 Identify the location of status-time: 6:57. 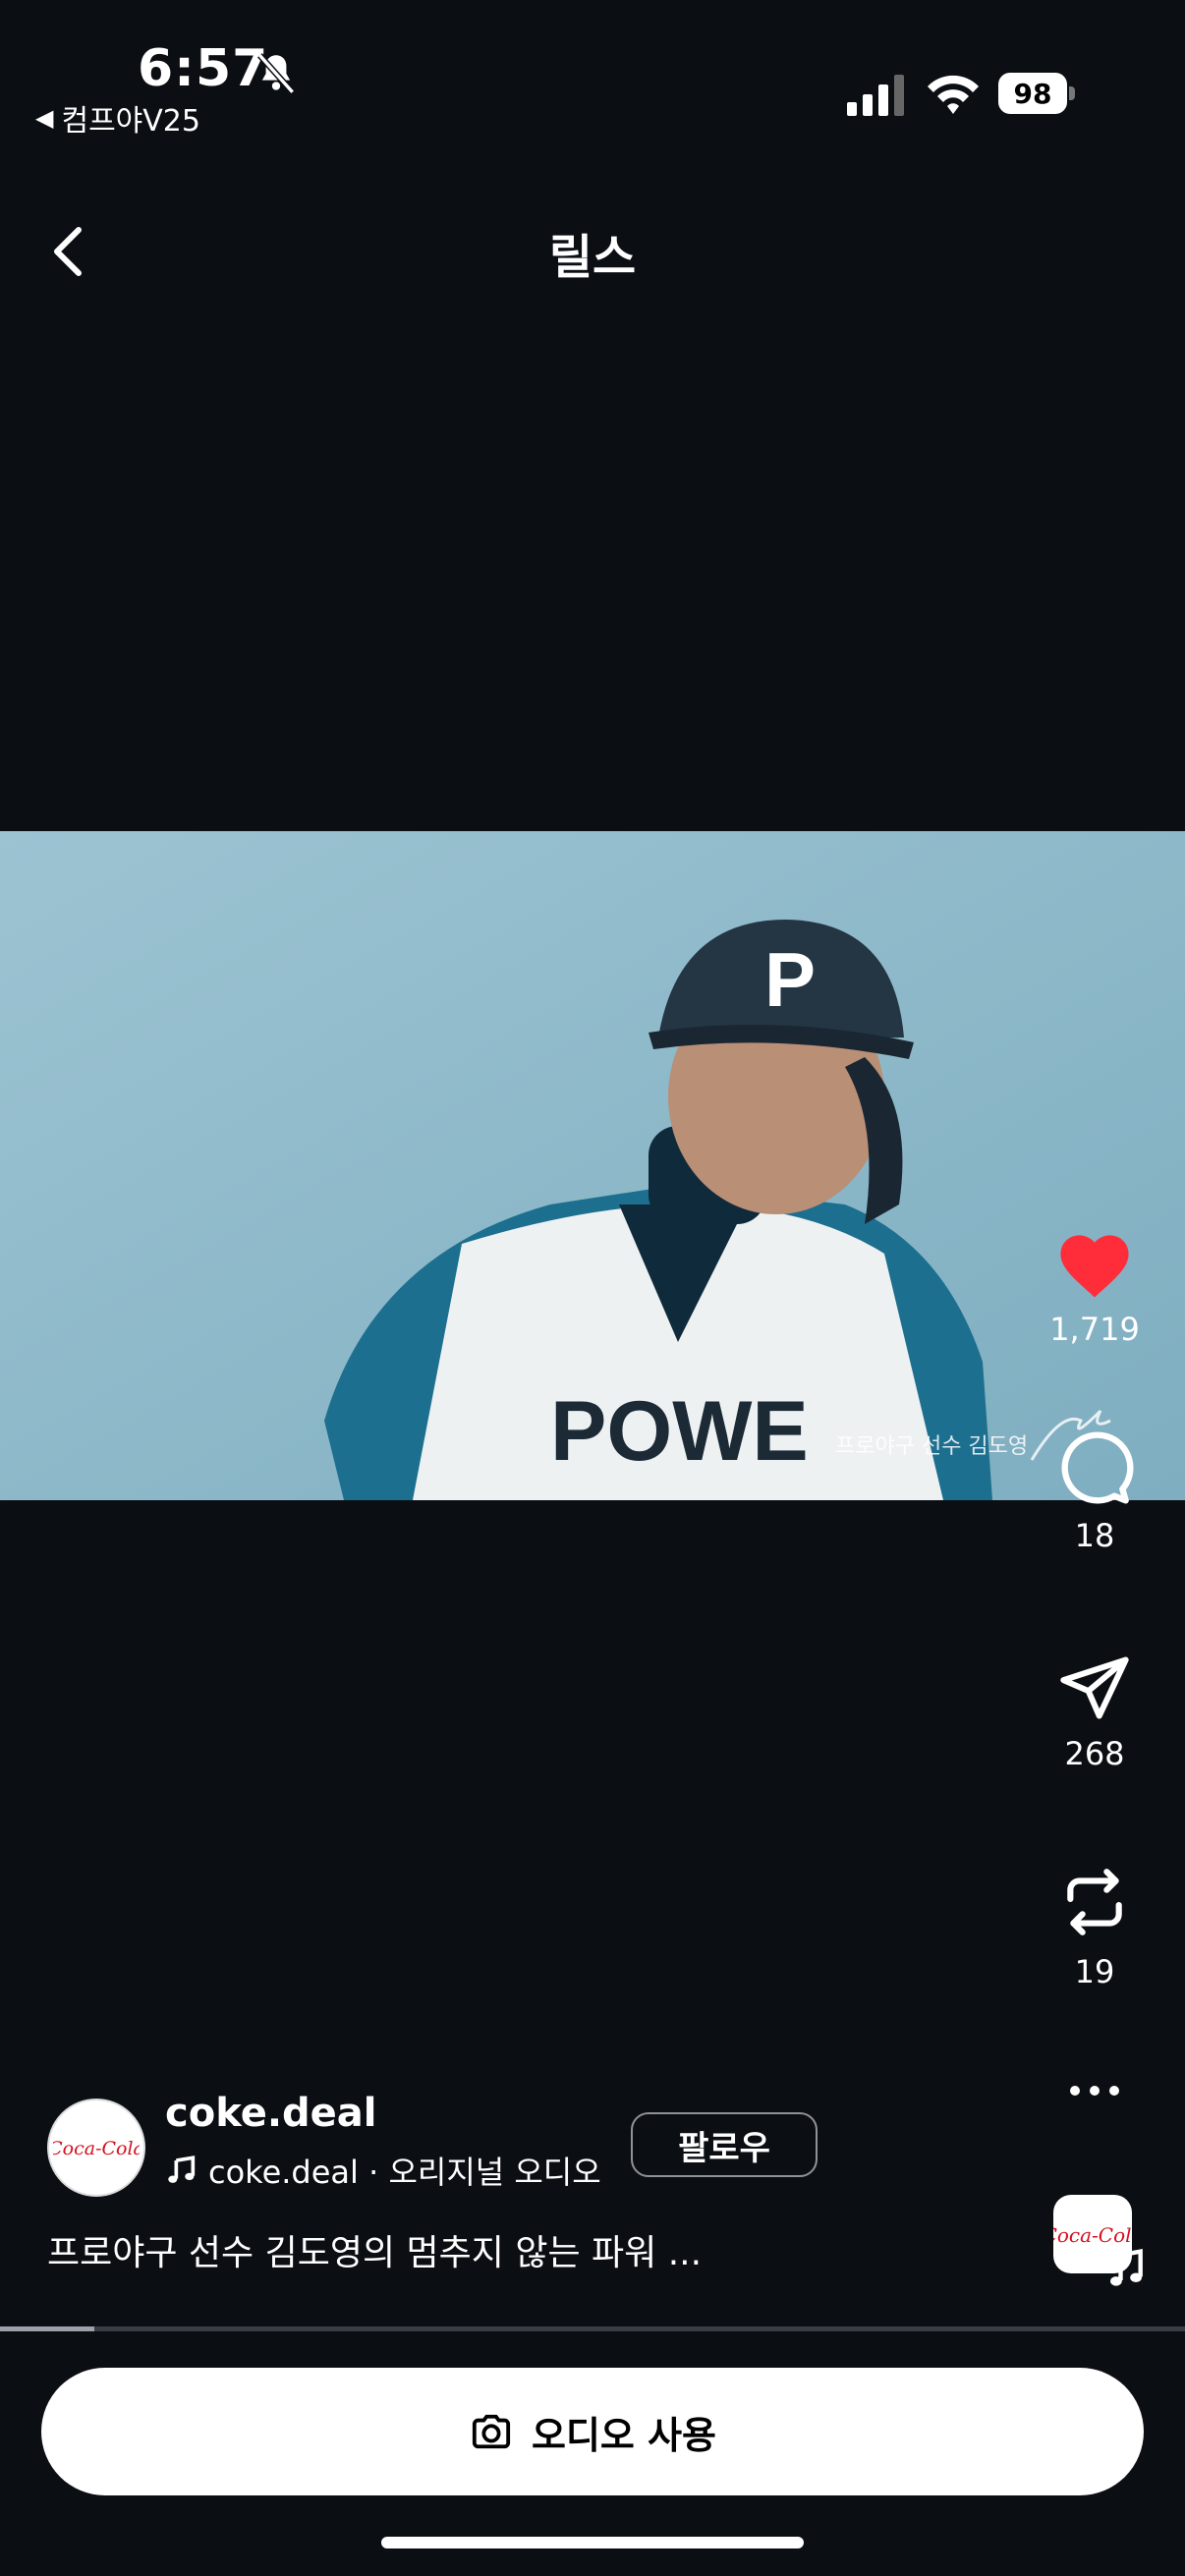
(204, 68).